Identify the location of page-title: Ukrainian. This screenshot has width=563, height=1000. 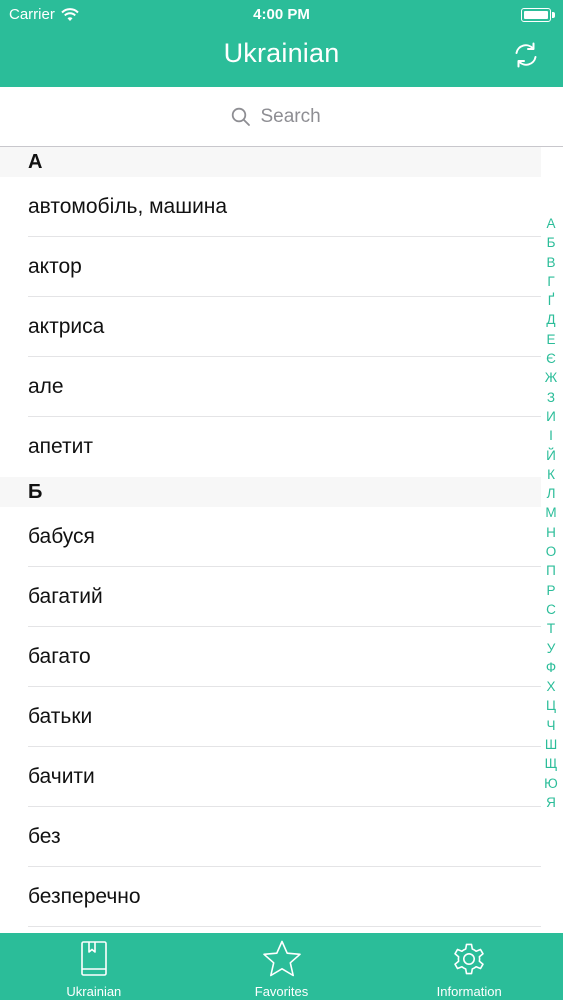
(281, 53).